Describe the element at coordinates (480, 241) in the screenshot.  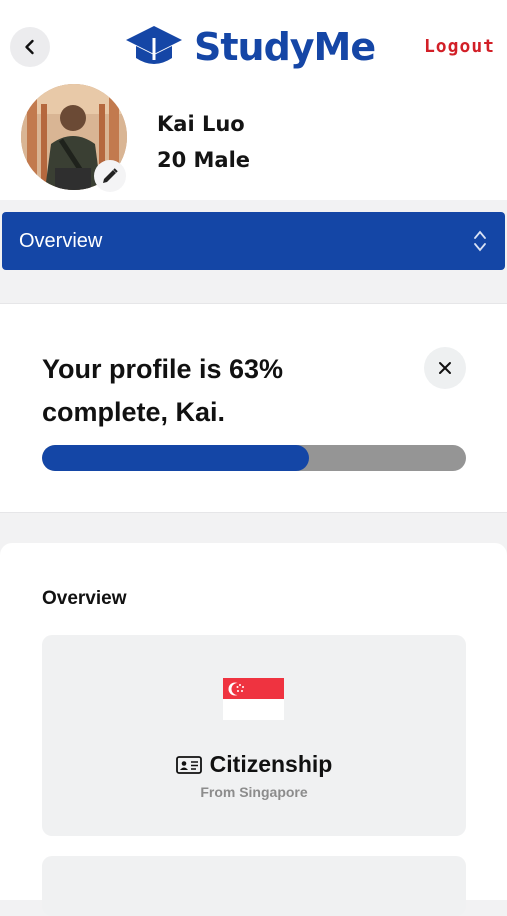
I see `chevron-up-down-icon` at that location.